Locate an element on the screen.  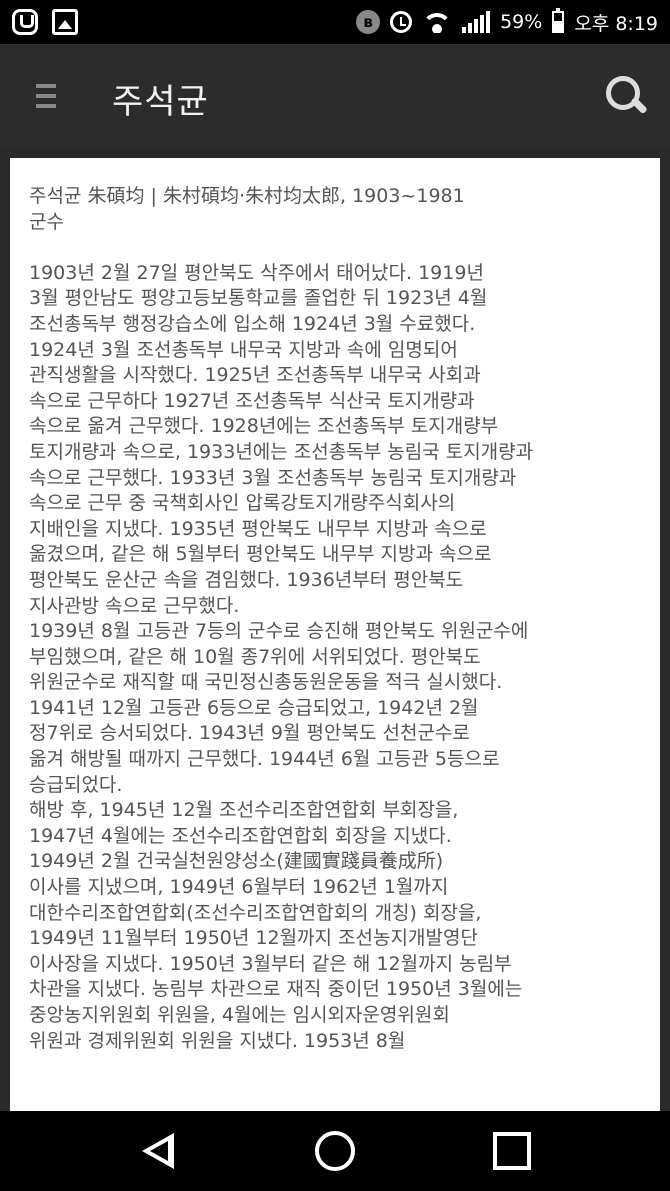
bluetooth-icon: ʙ is located at coordinates (368, 22).